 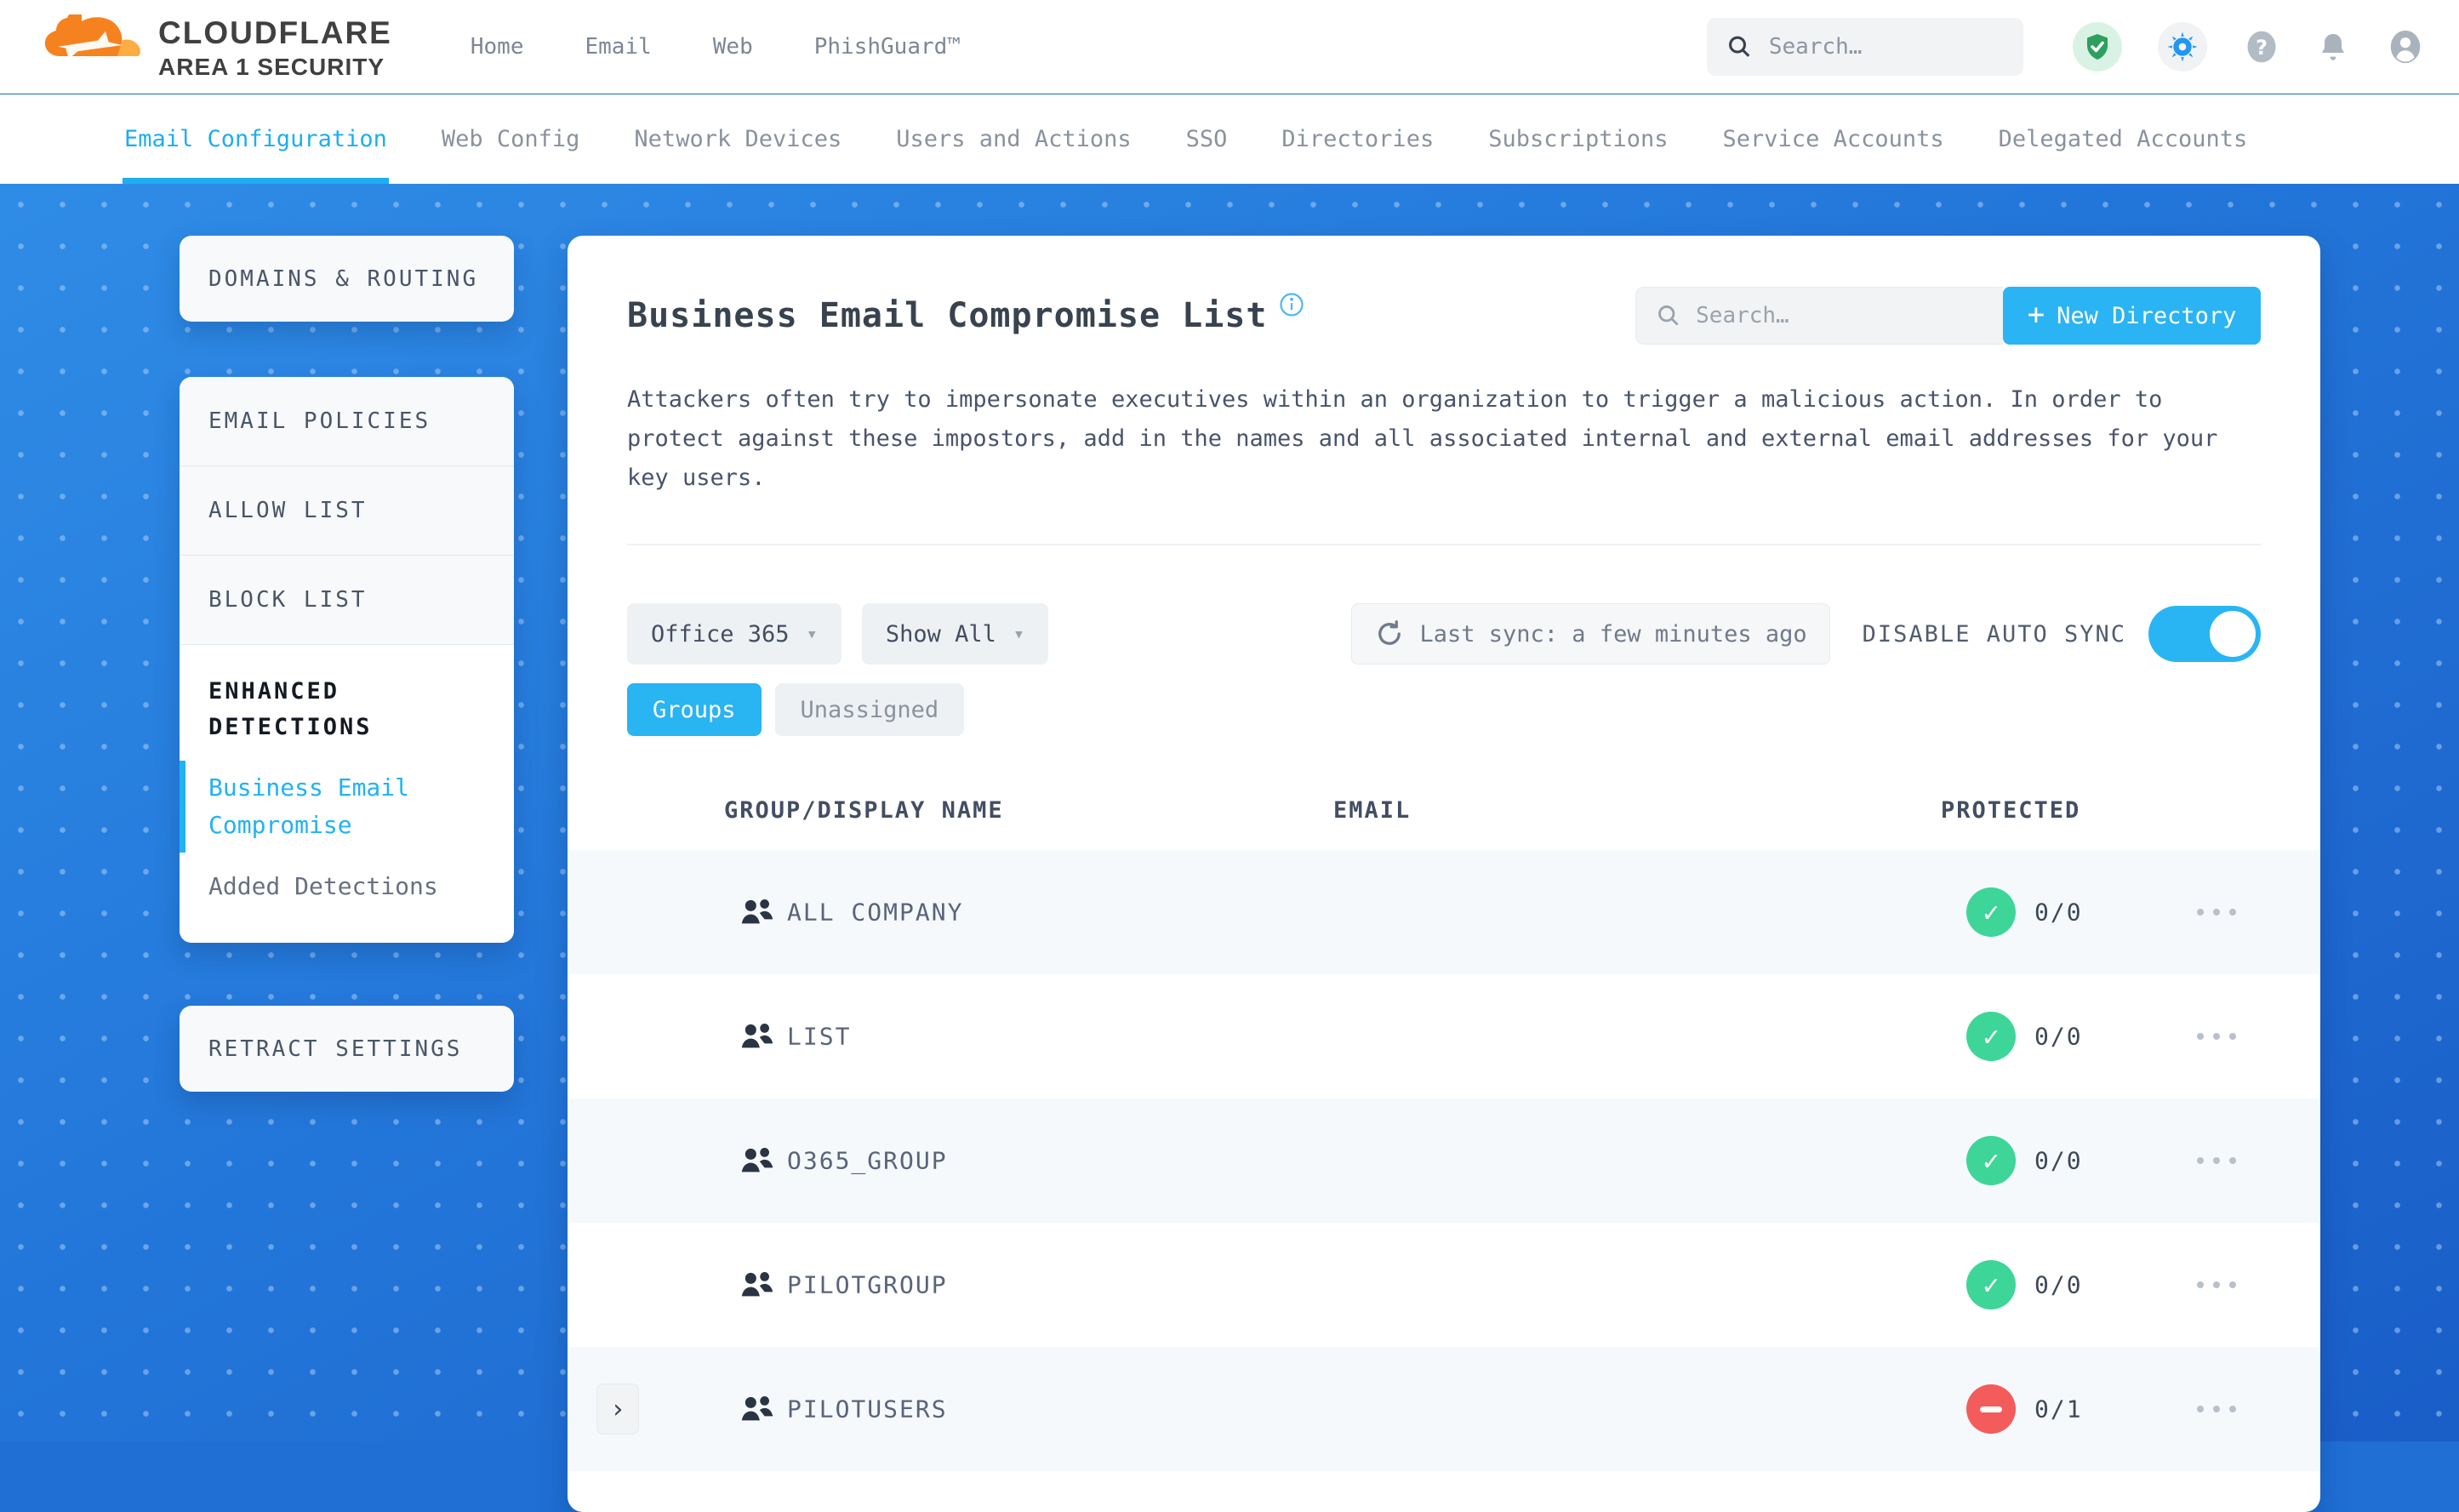 I want to click on nav-web: Web, so click(x=733, y=47).